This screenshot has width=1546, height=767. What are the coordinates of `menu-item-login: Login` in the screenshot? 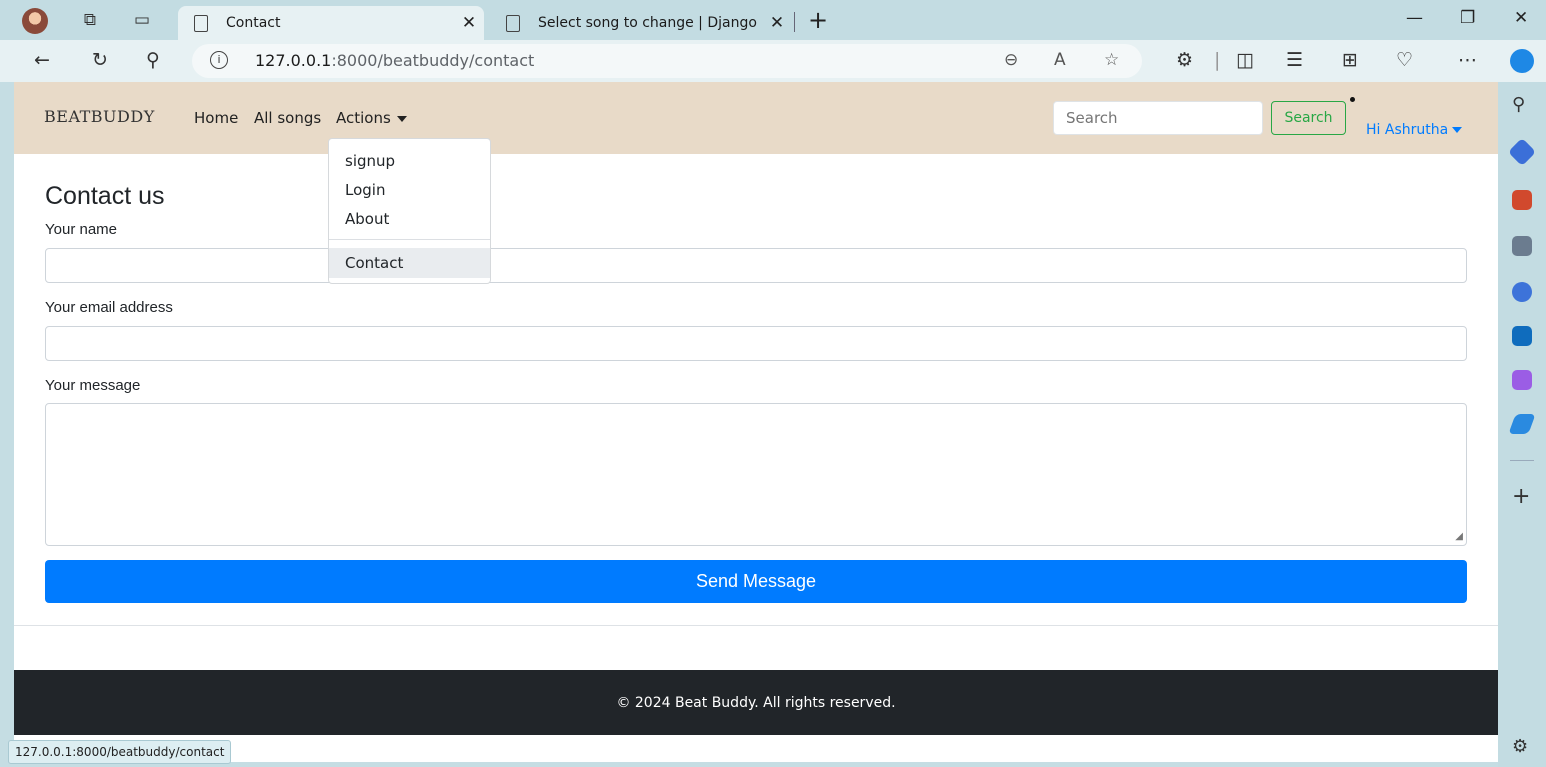 It's located at (409, 190).